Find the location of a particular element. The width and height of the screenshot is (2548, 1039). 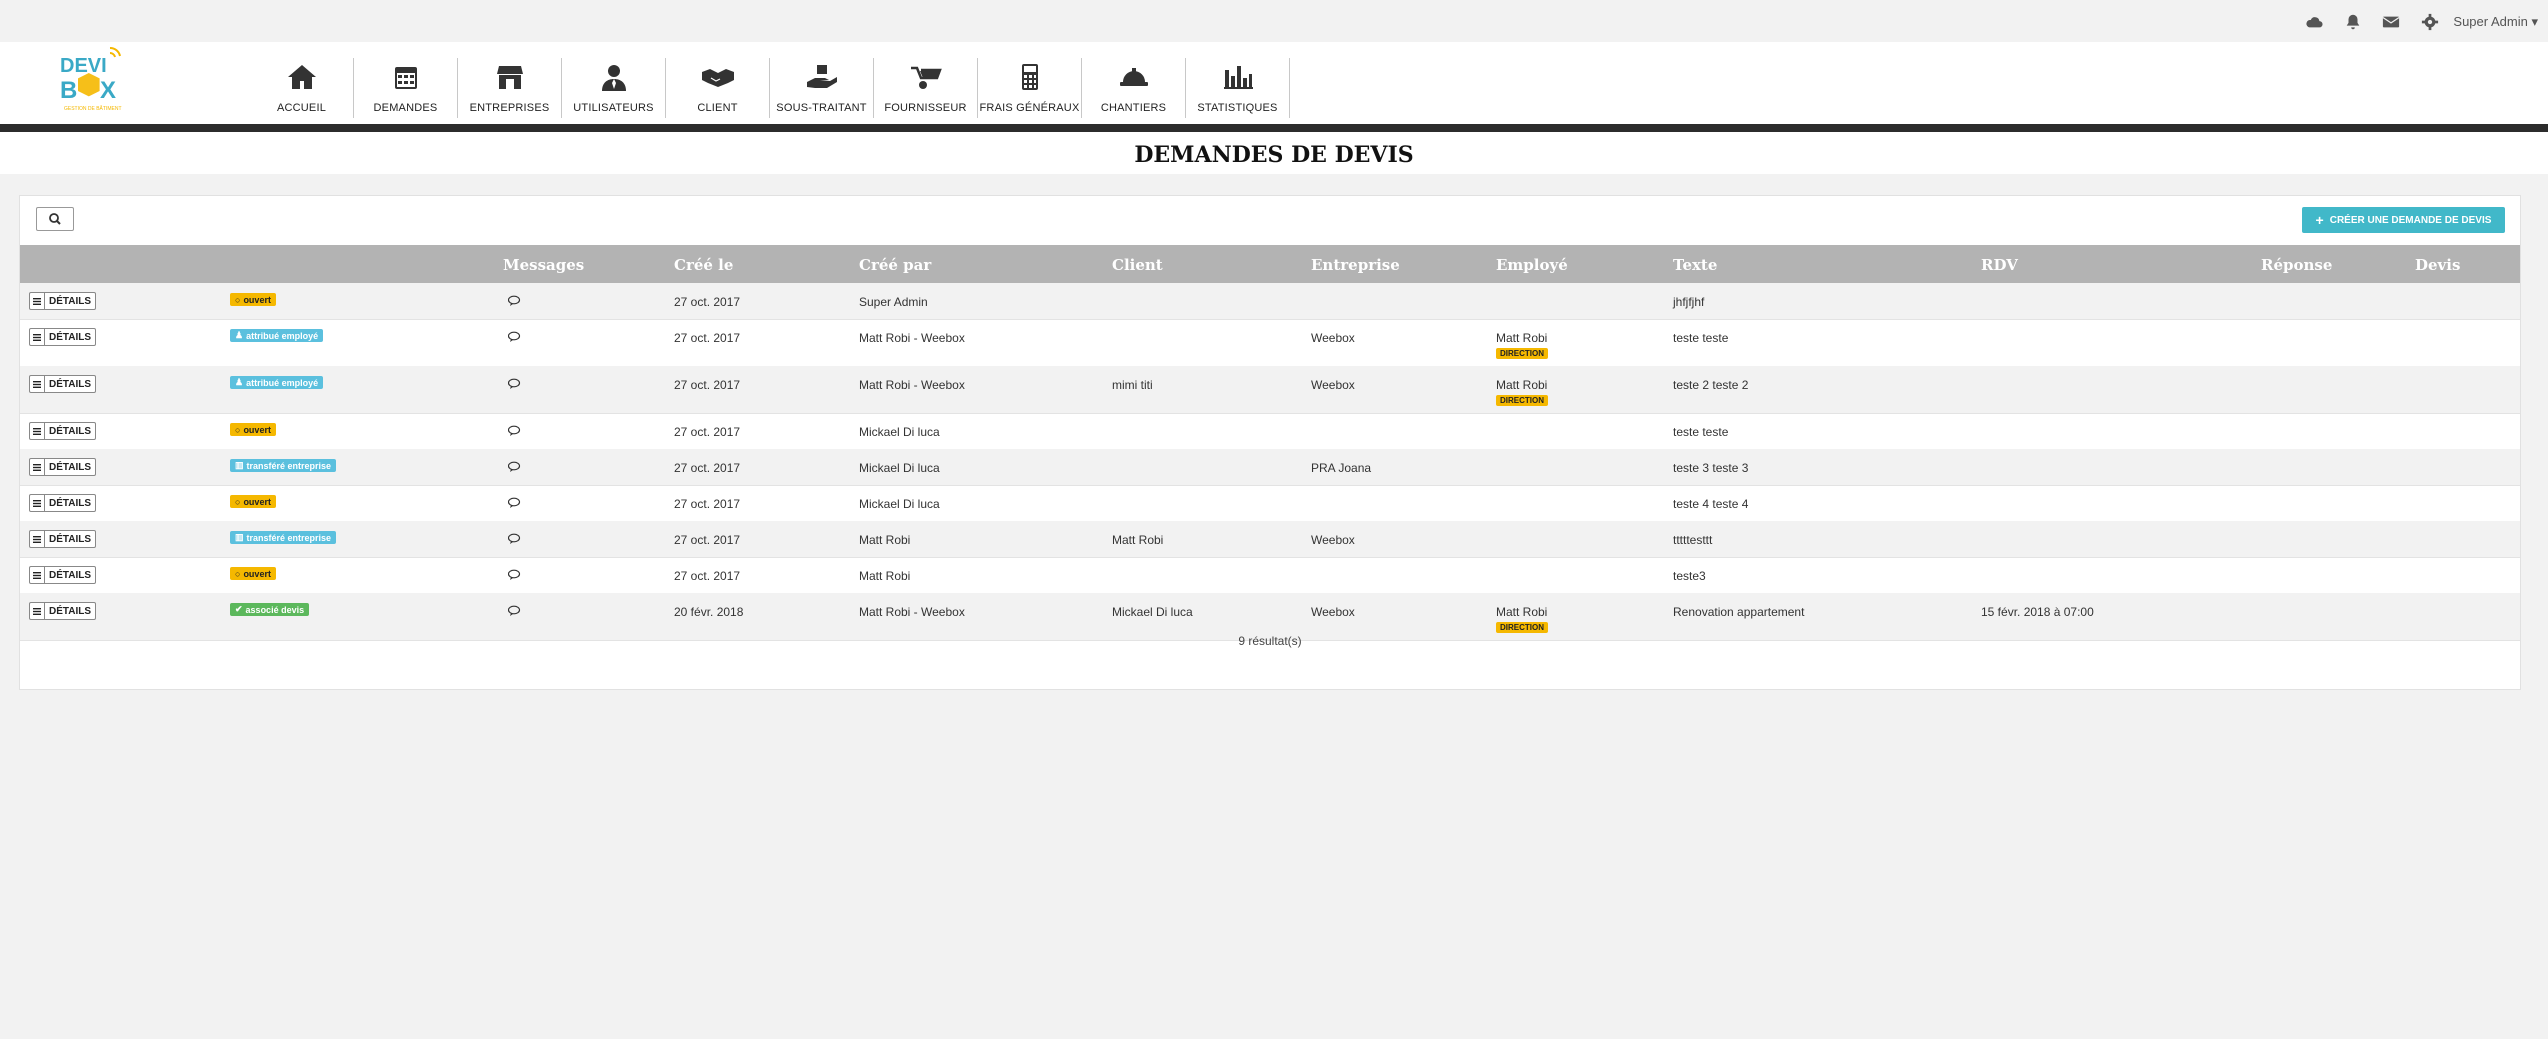

cell-texte: teste 2 teste 2 is located at coordinates (1711, 385).